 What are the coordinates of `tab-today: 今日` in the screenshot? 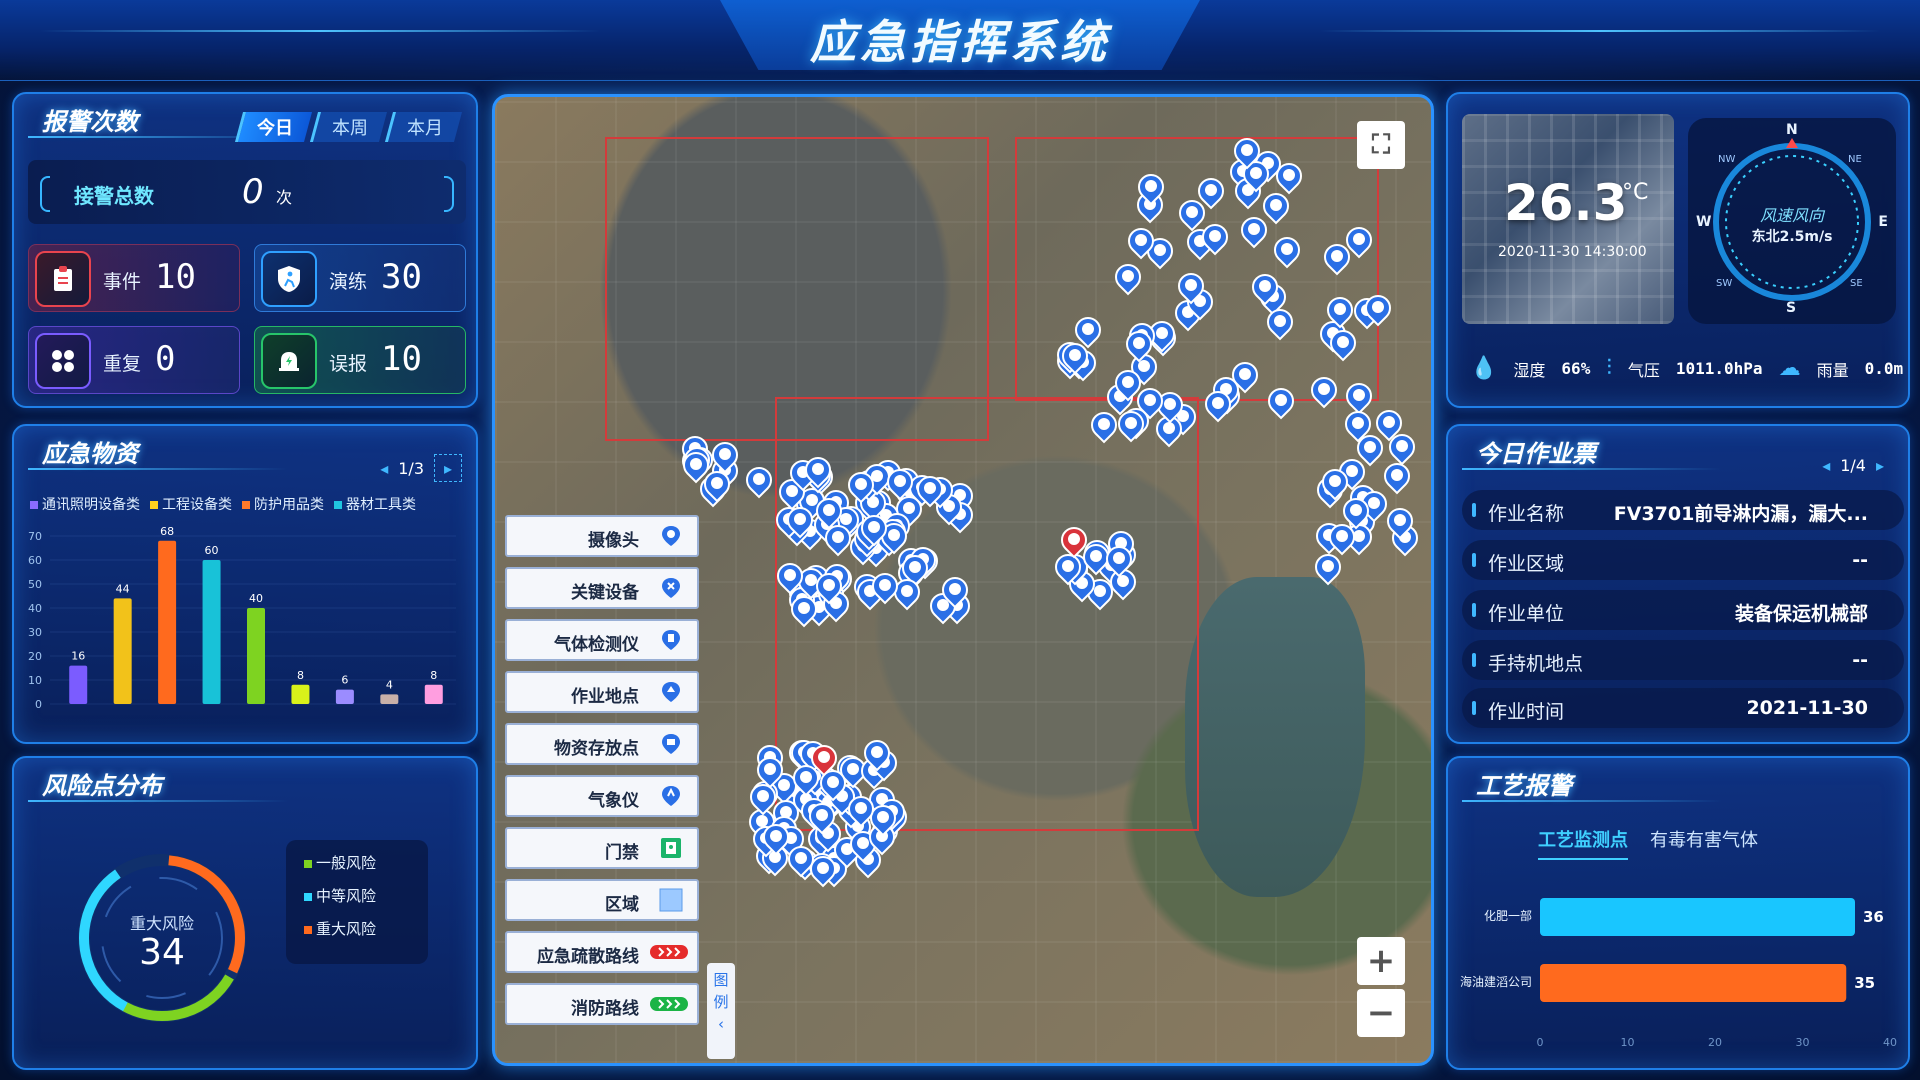 It's located at (273, 127).